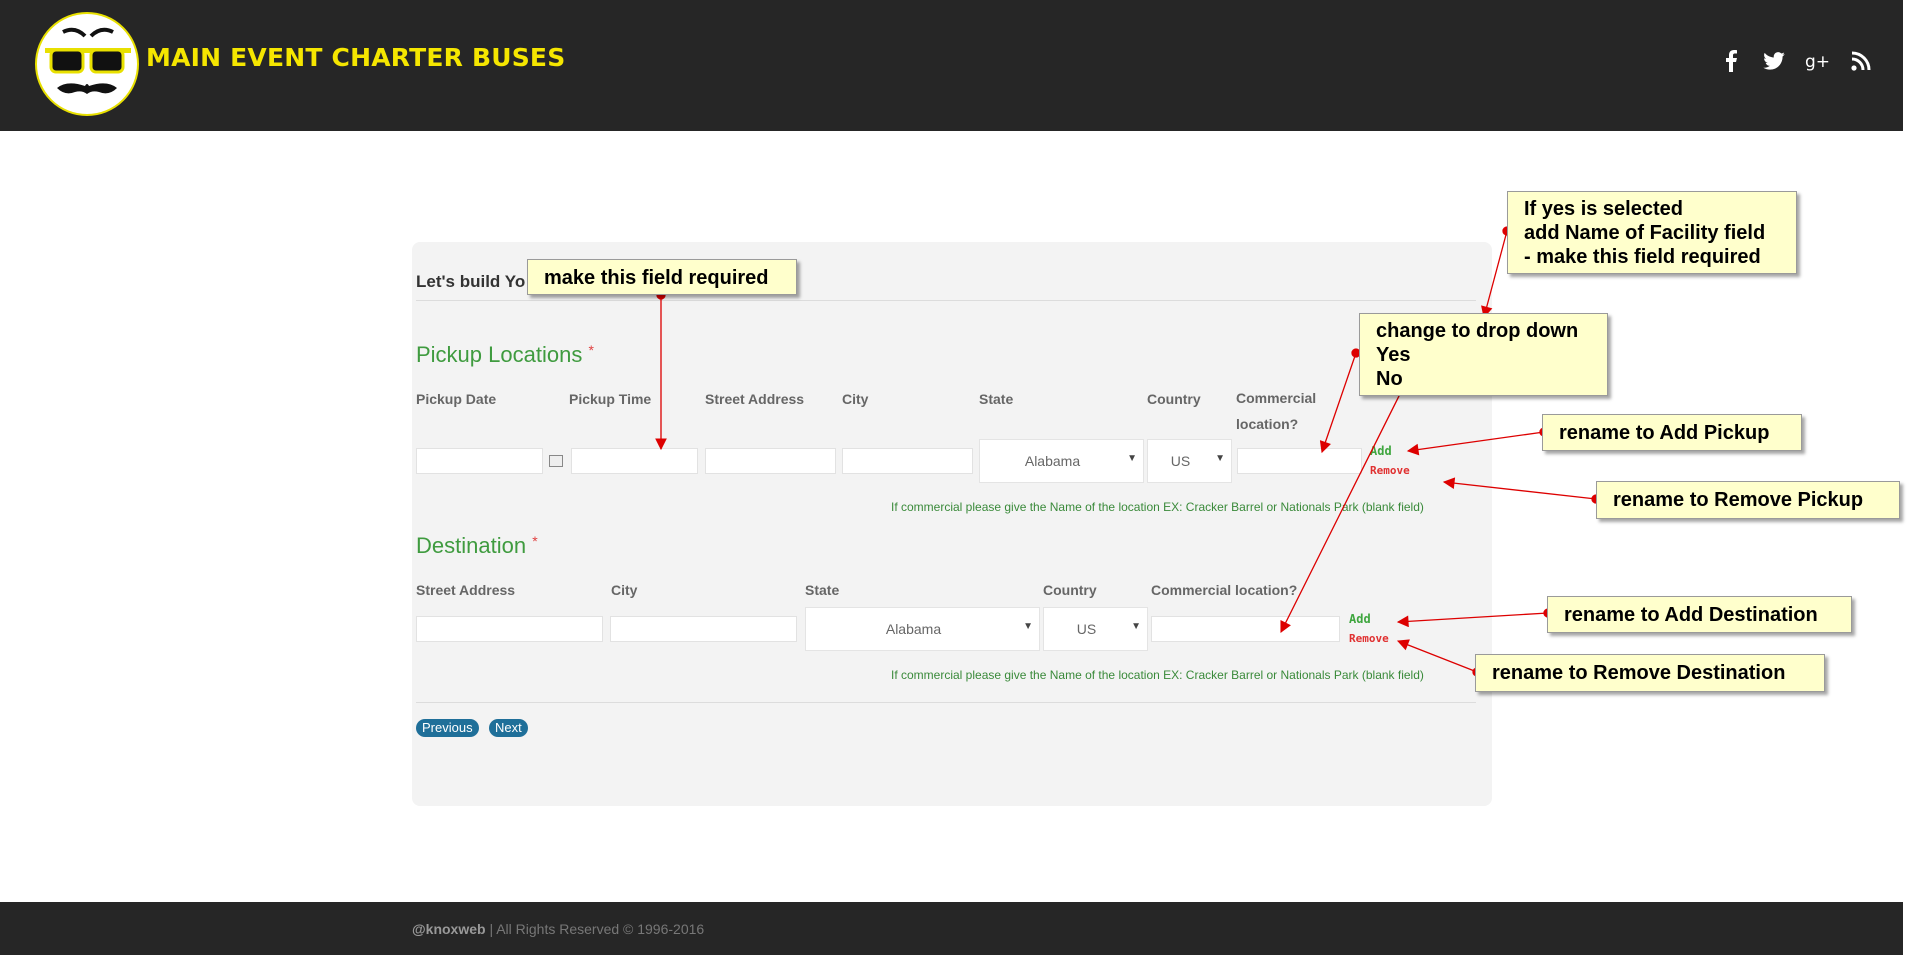 The image size is (1910, 955). What do you see at coordinates (1390, 470) in the screenshot?
I see `pickup-remove-link: Remove` at bounding box center [1390, 470].